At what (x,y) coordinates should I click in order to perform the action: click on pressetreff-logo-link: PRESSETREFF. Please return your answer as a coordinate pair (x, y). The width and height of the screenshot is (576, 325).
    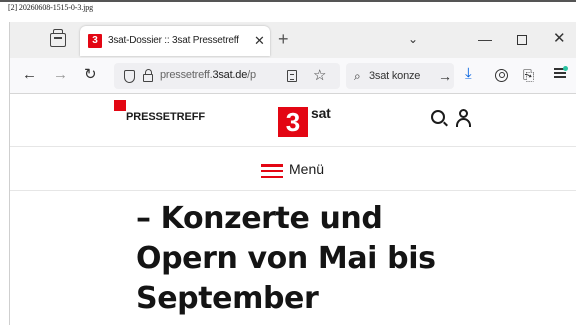
    Looking at the image, I should click on (165, 117).